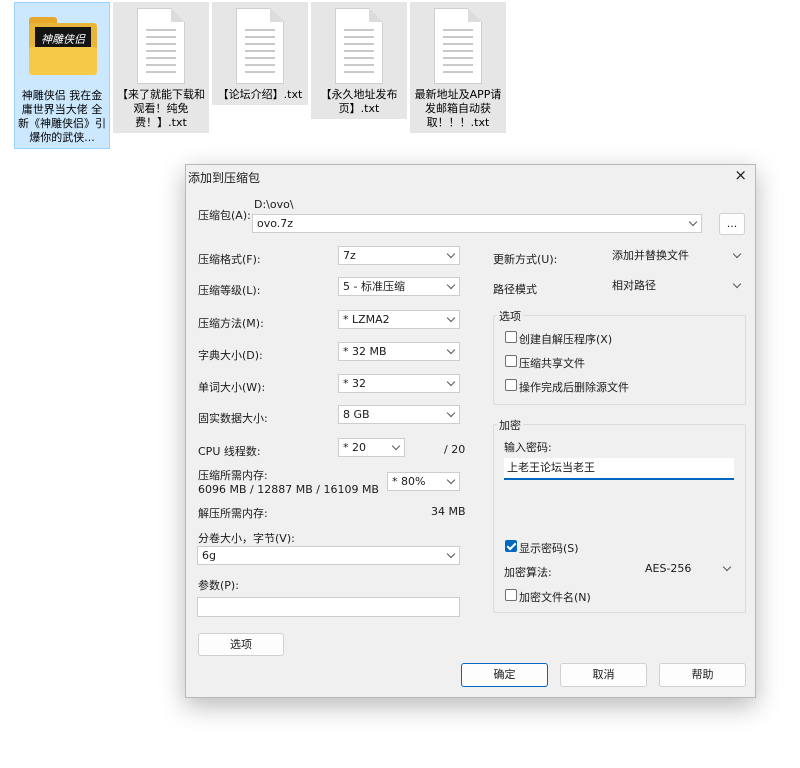 The height and width of the screenshot is (768, 800). Describe the element at coordinates (260, 94) in the screenshot. I see `file-name: 【论坛介绍】.txt` at that location.